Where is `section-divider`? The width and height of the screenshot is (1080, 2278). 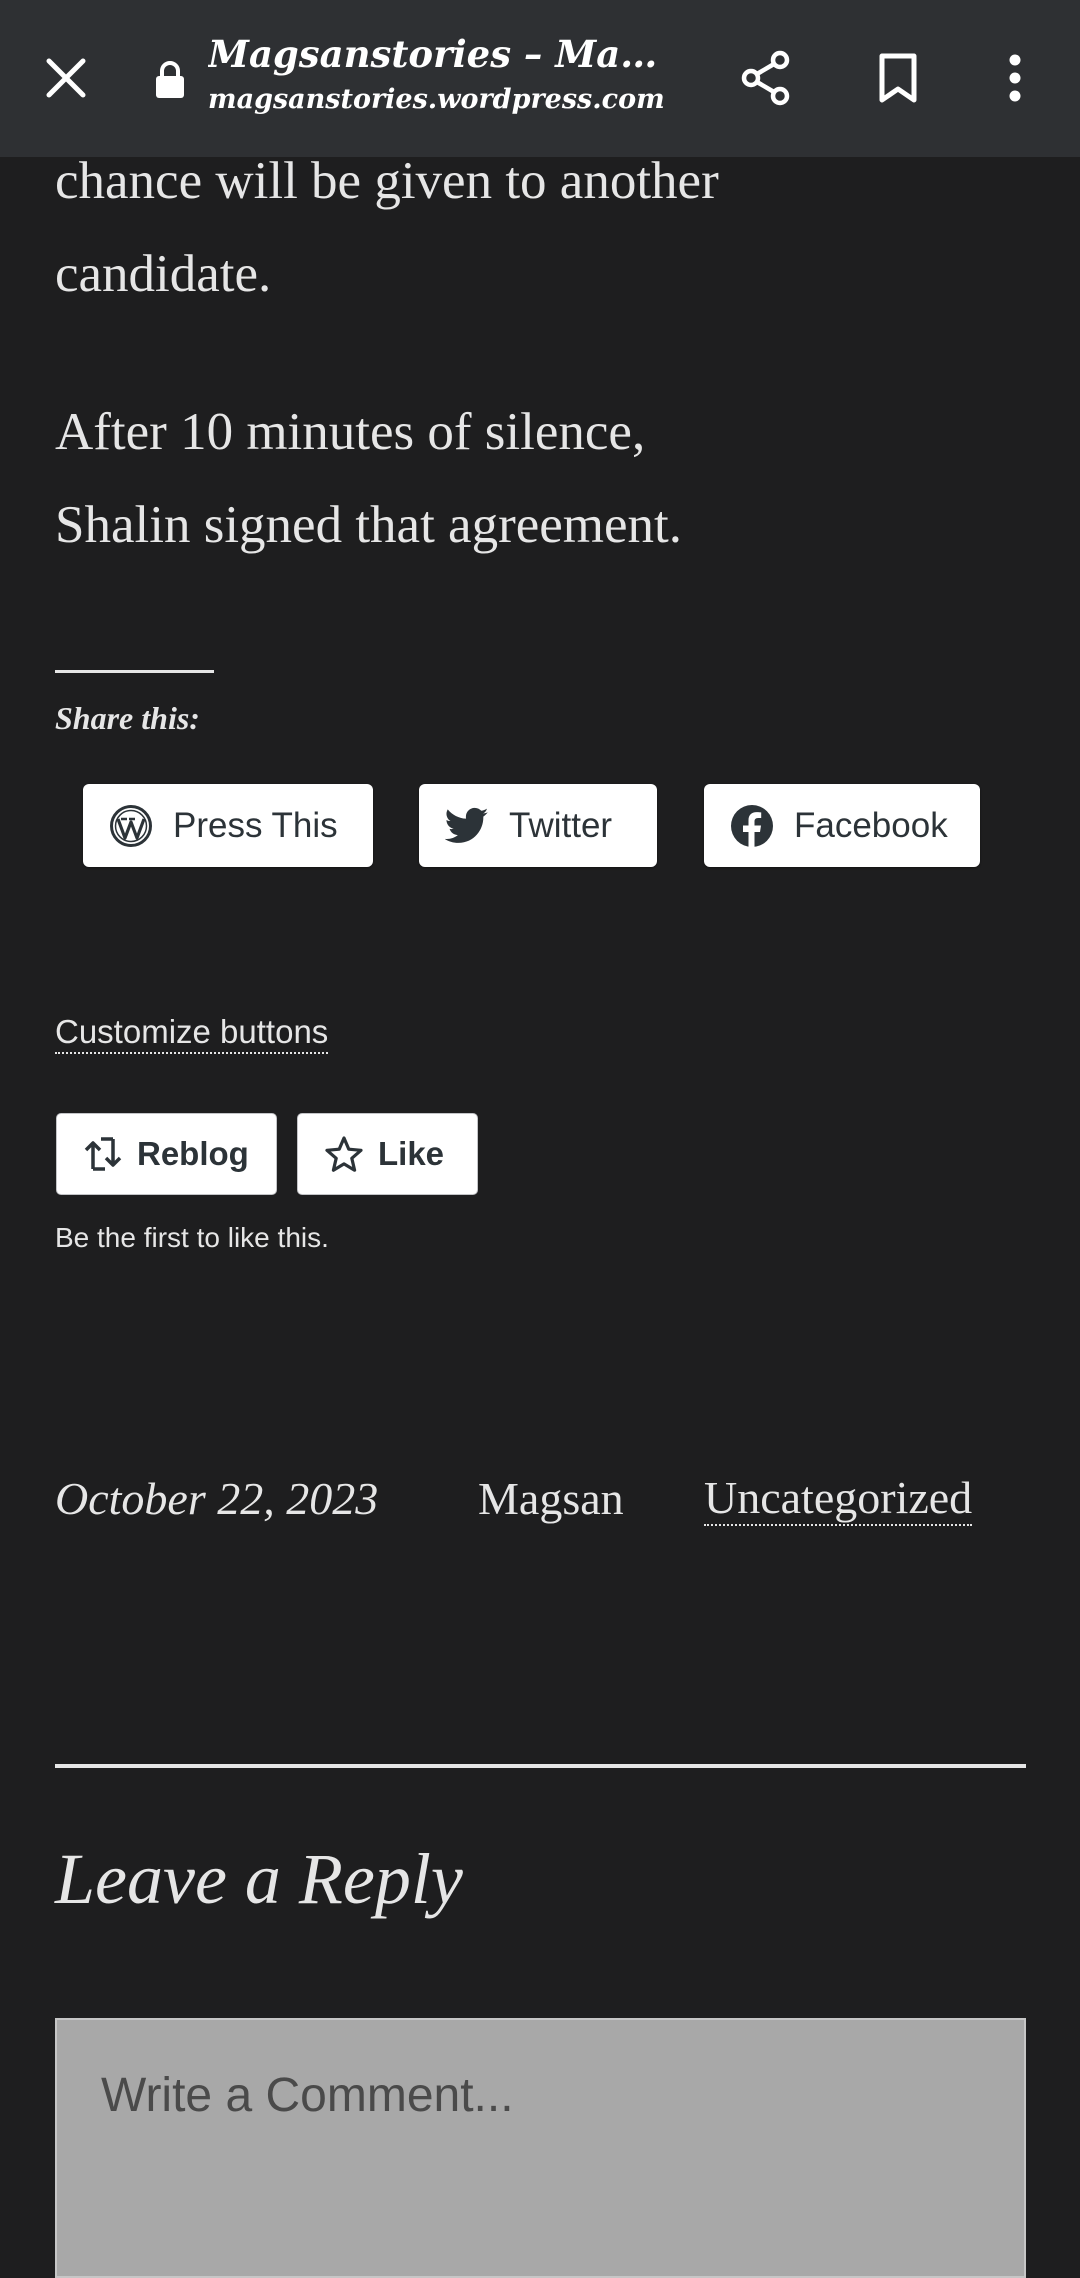
section-divider is located at coordinates (540, 1766).